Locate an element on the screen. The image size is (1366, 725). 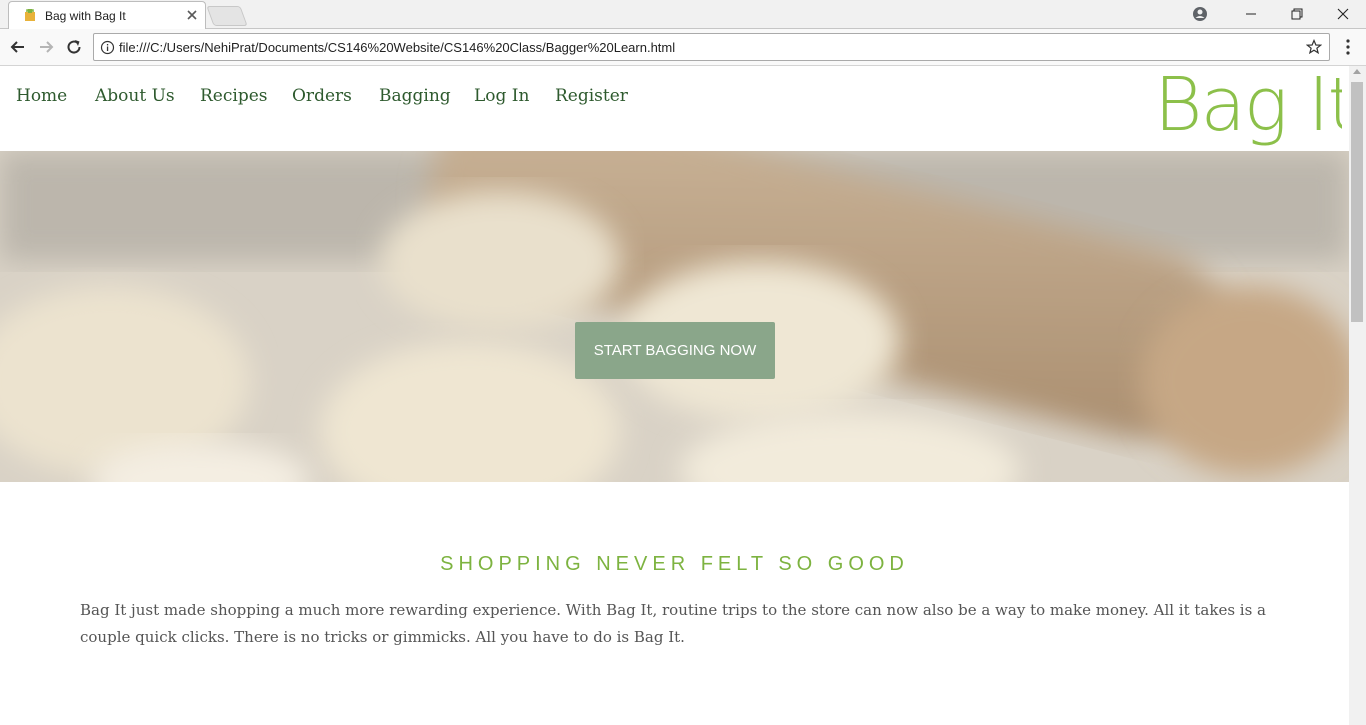
new-tab-button is located at coordinates (227, 16).